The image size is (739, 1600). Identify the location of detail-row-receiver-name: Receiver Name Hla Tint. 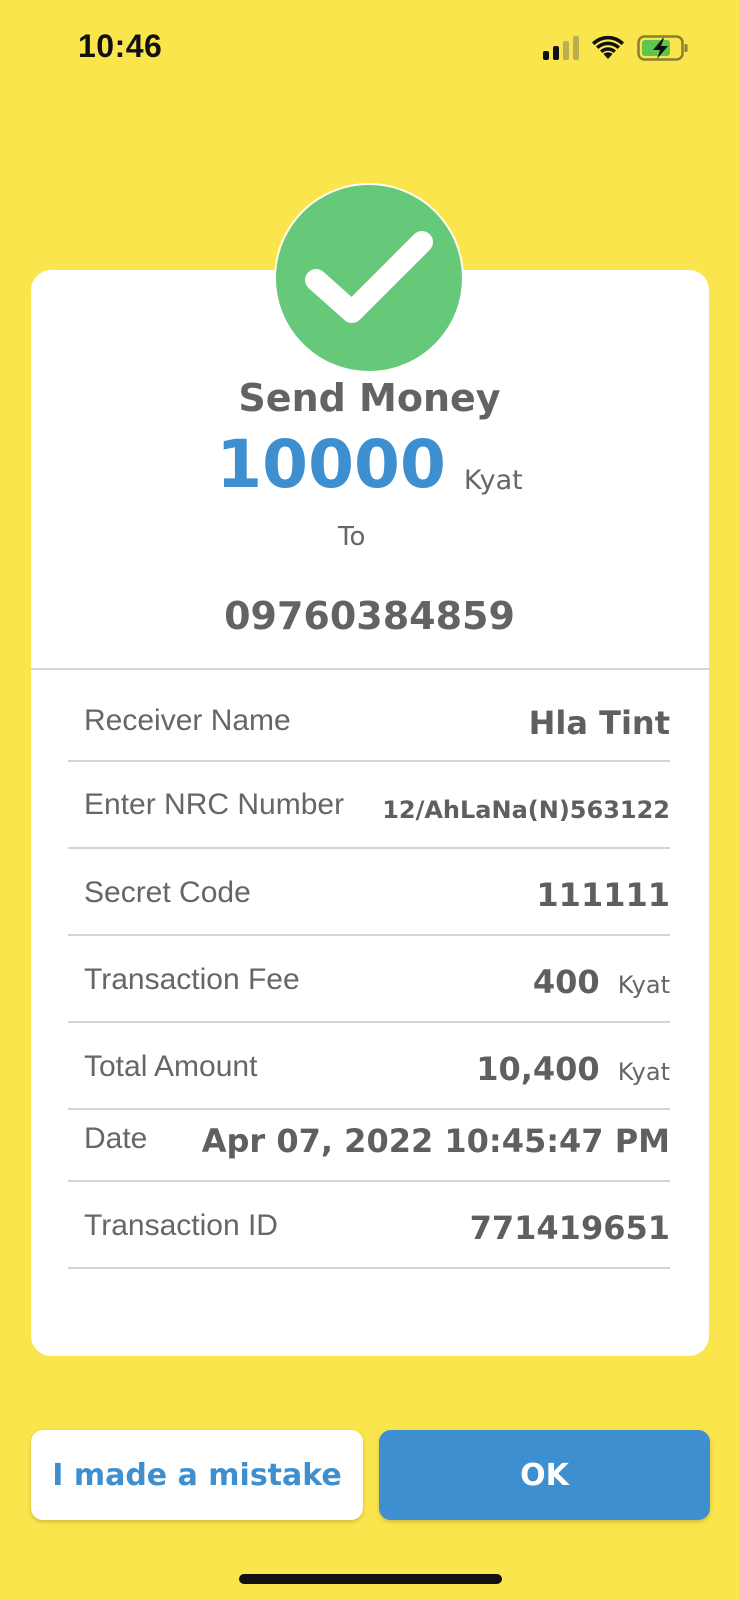
(369, 716).